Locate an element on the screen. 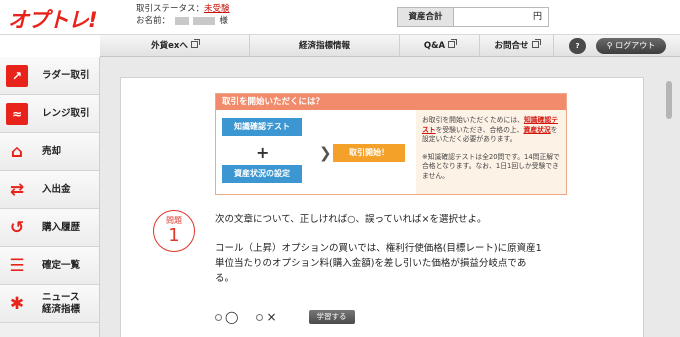  logout-label: ログアウト is located at coordinates (635, 45).